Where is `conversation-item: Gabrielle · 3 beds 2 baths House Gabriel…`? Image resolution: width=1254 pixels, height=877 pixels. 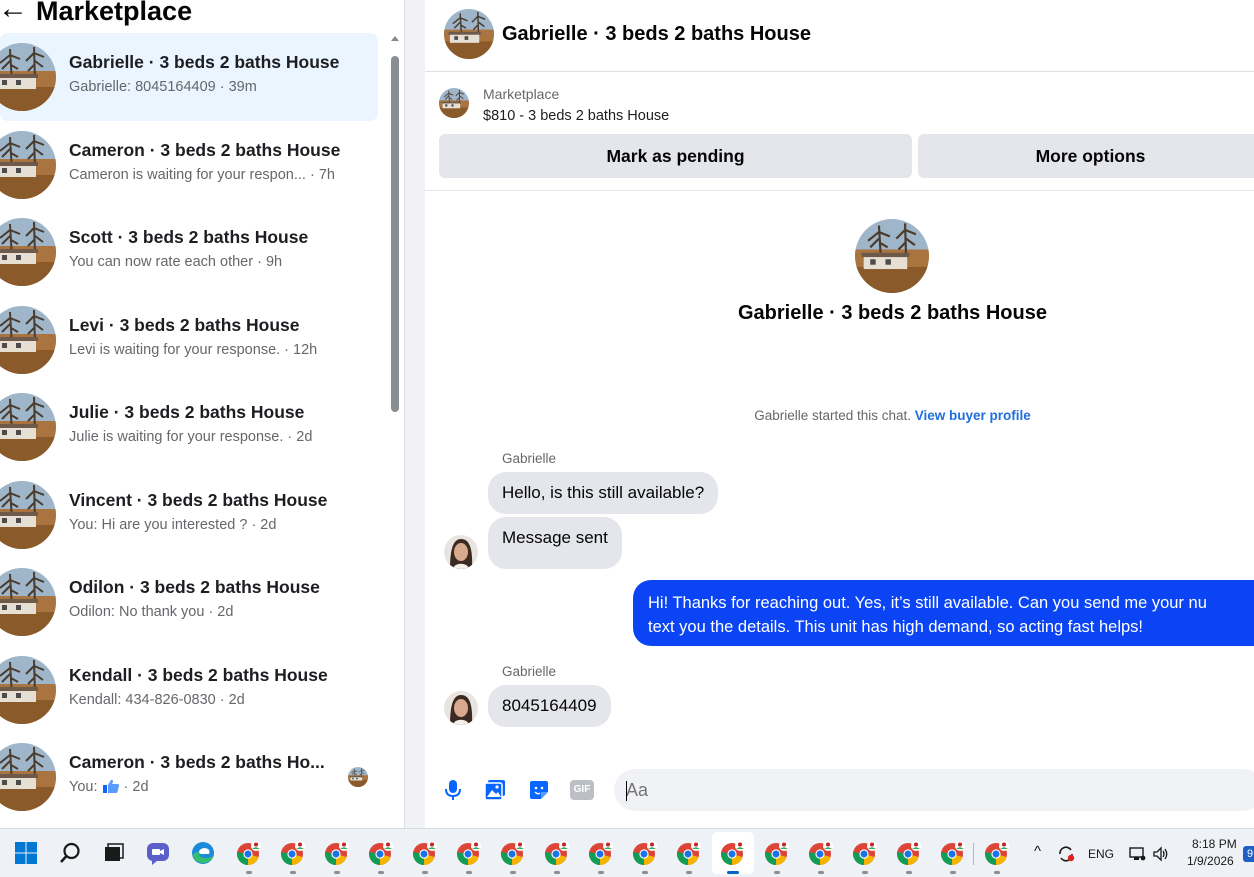 conversation-item: Gabrielle · 3 beds 2 baths House Gabriel… is located at coordinates (189, 77).